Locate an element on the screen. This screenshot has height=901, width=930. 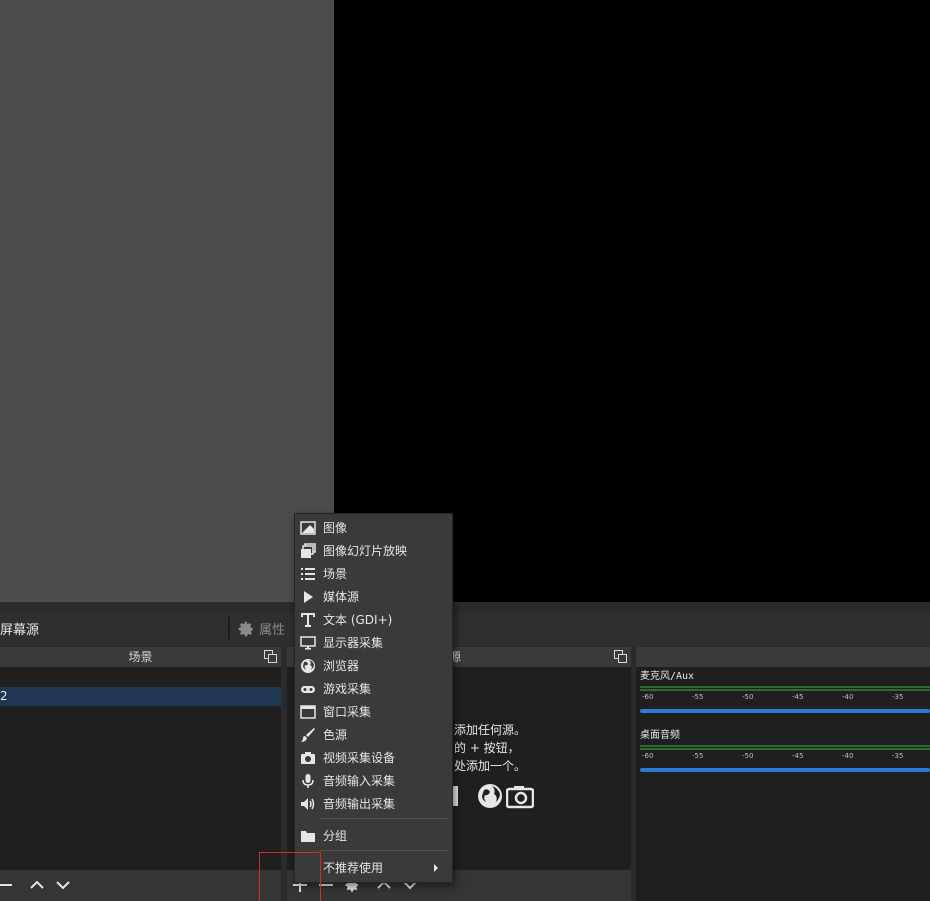
chevron-down-icon is located at coordinates (63, 885).